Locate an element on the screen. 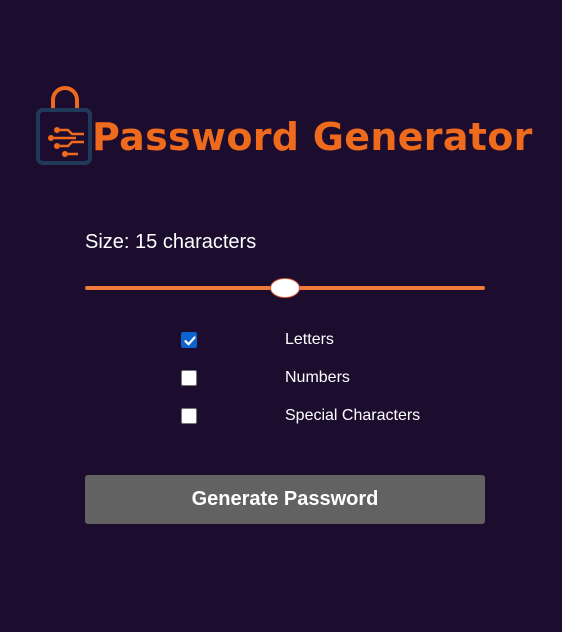 This screenshot has width=562, height=632. letters-checkbox is located at coordinates (189, 340).